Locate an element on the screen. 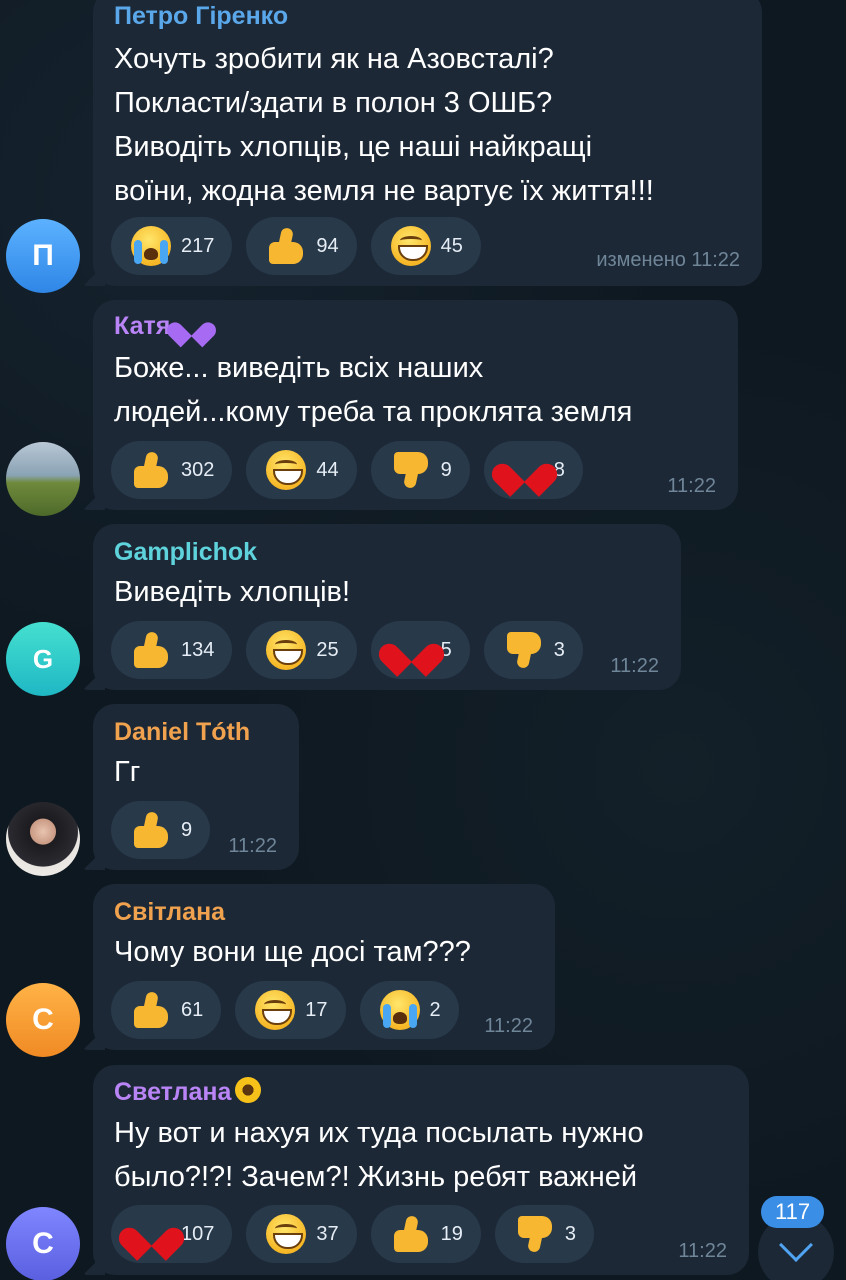 This screenshot has height=1280, width=846. reaction-chip: 45 is located at coordinates (425, 246).